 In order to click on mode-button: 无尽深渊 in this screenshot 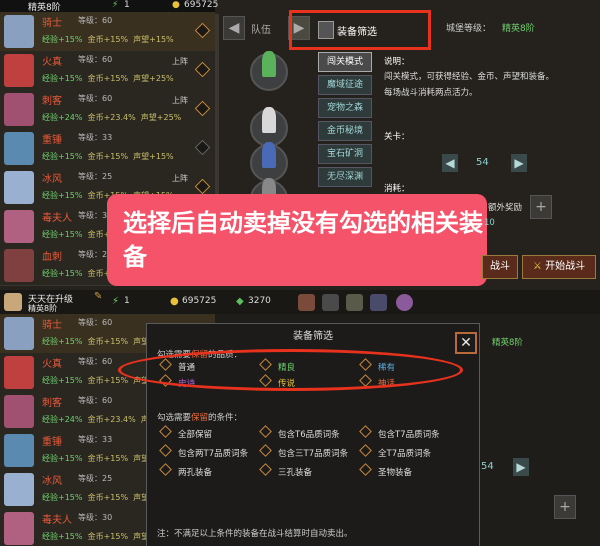, I will do `click(345, 177)`.